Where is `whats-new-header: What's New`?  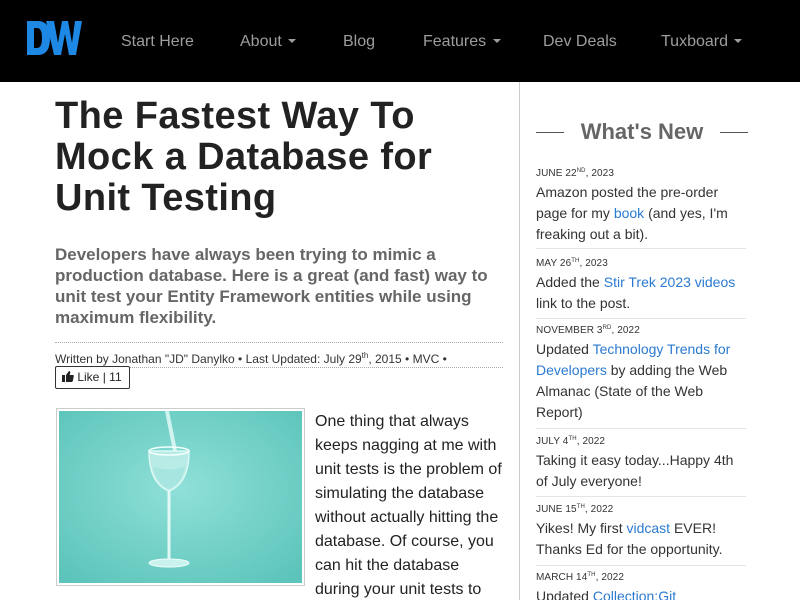
whats-new-header: What's New is located at coordinates (642, 132).